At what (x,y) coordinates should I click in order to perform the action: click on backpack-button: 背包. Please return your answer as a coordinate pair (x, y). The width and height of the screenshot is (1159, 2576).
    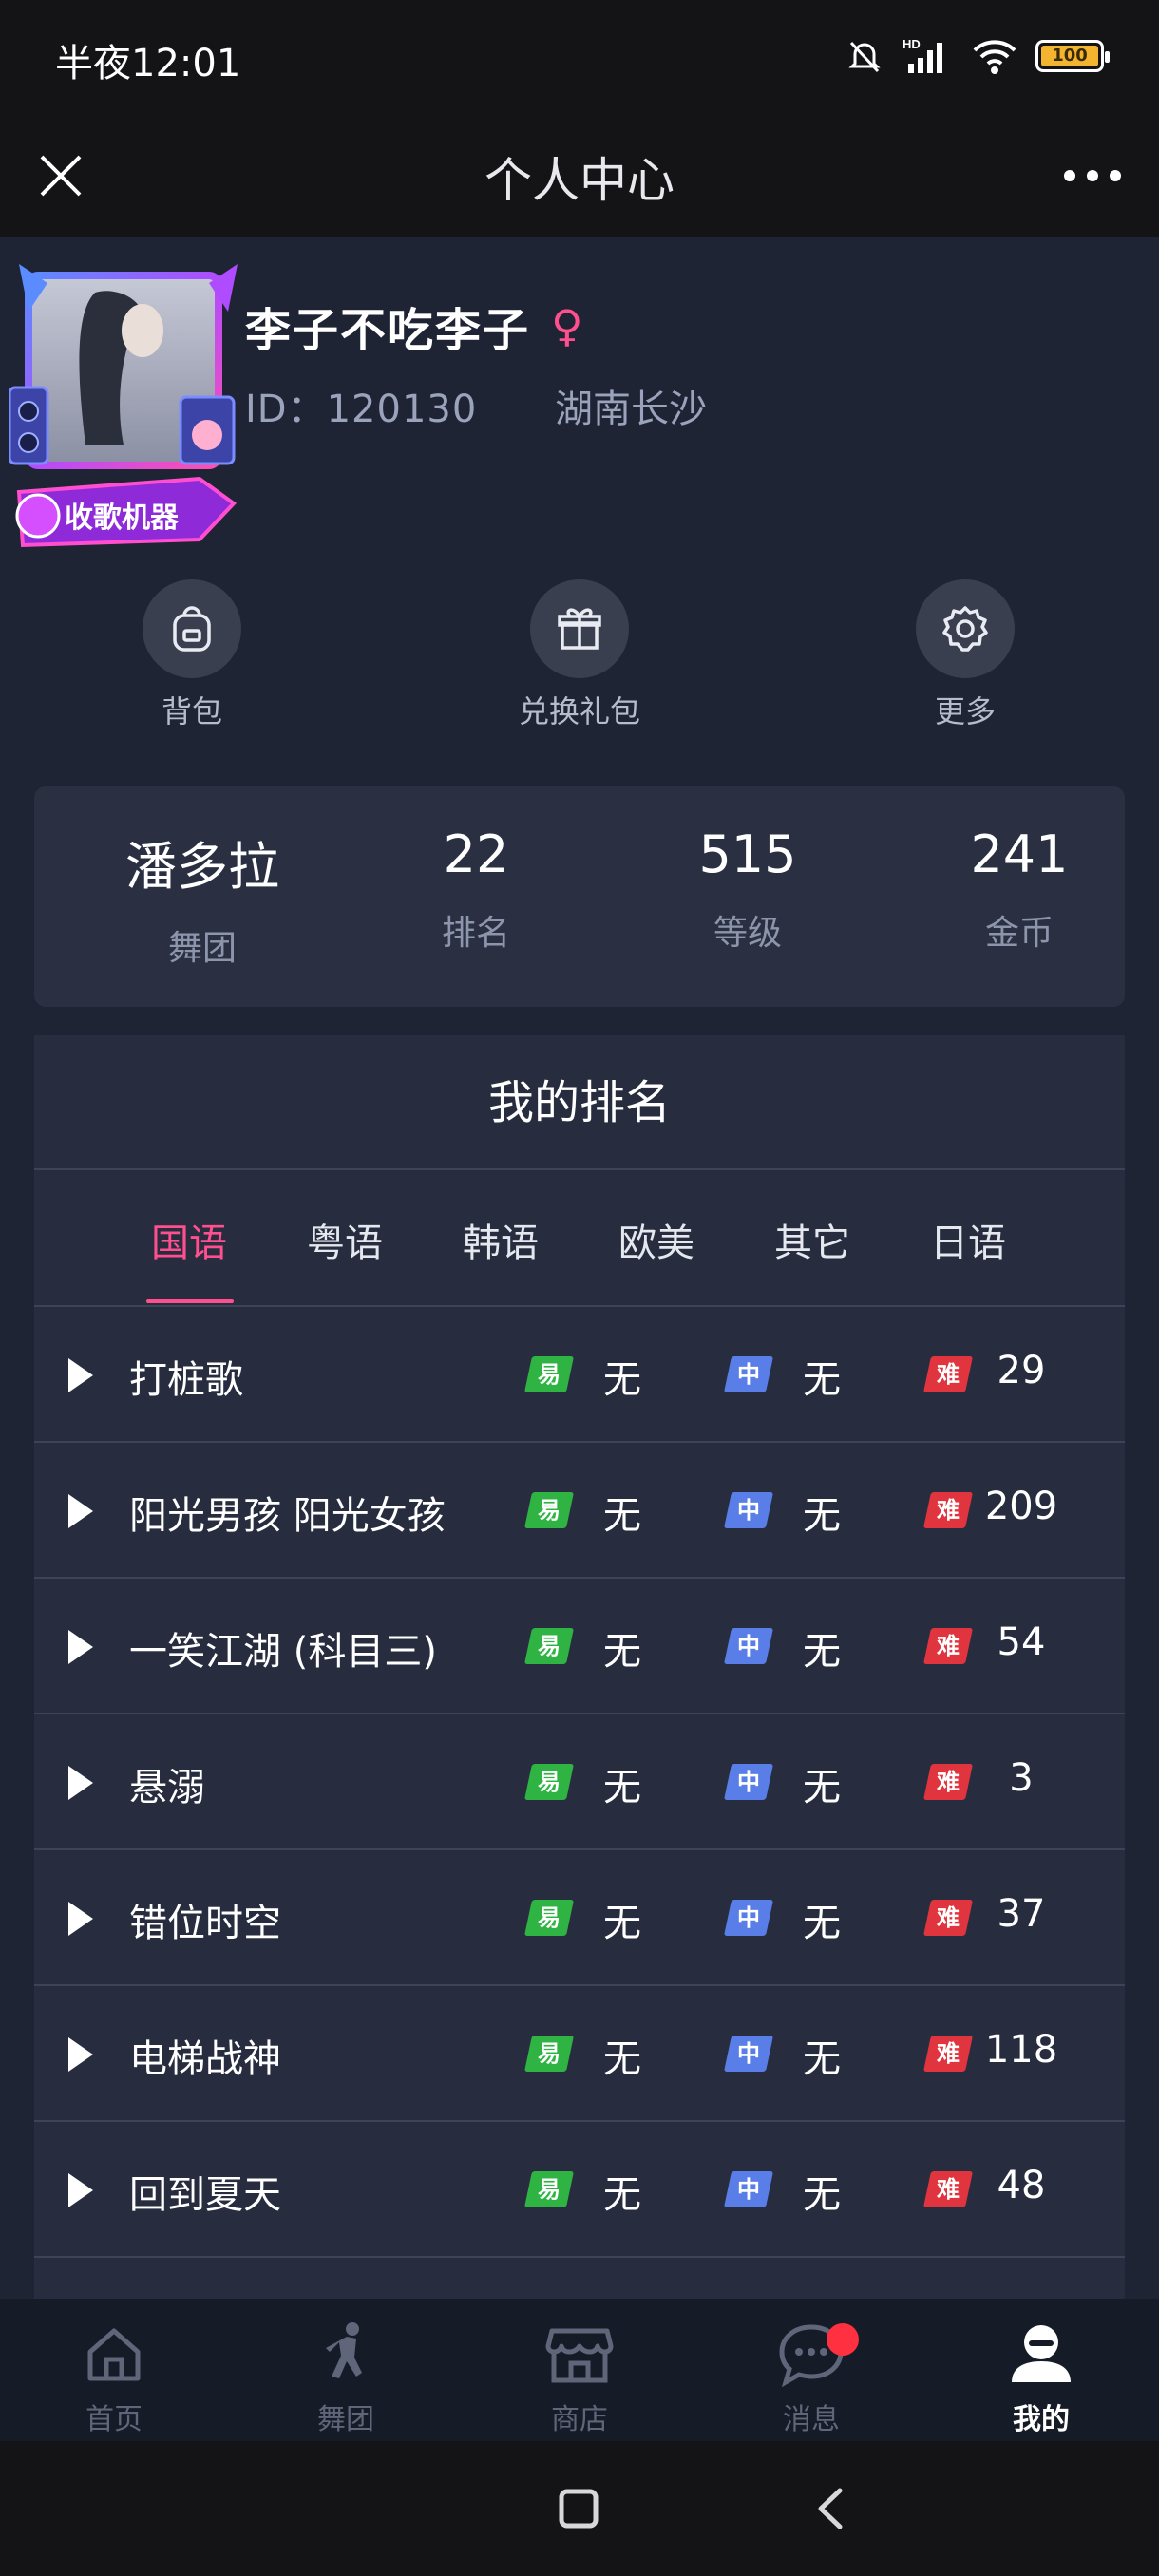
    Looking at the image, I should click on (191, 655).